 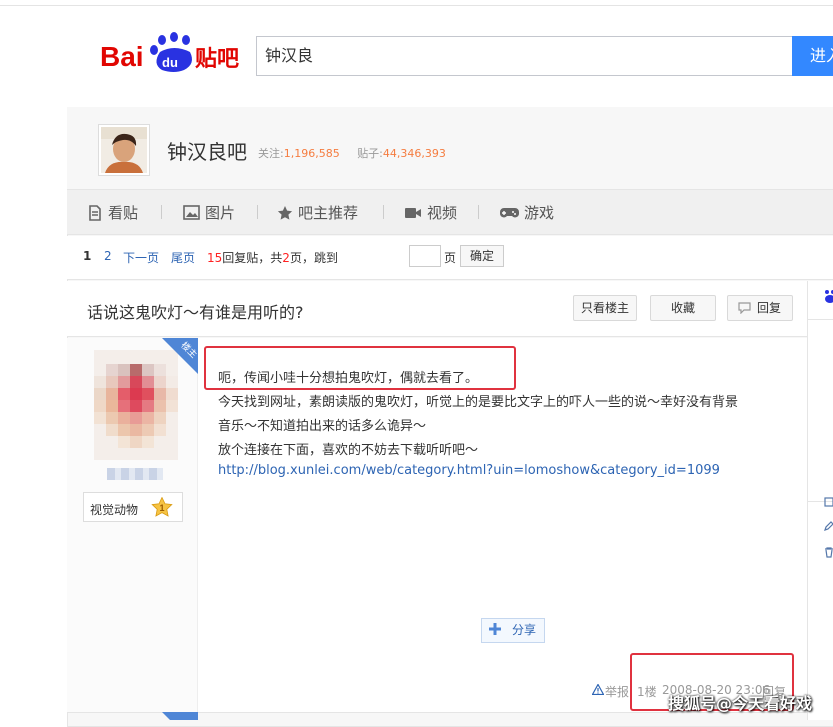 What do you see at coordinates (87, 256) in the screenshot?
I see `page-current: 1` at bounding box center [87, 256].